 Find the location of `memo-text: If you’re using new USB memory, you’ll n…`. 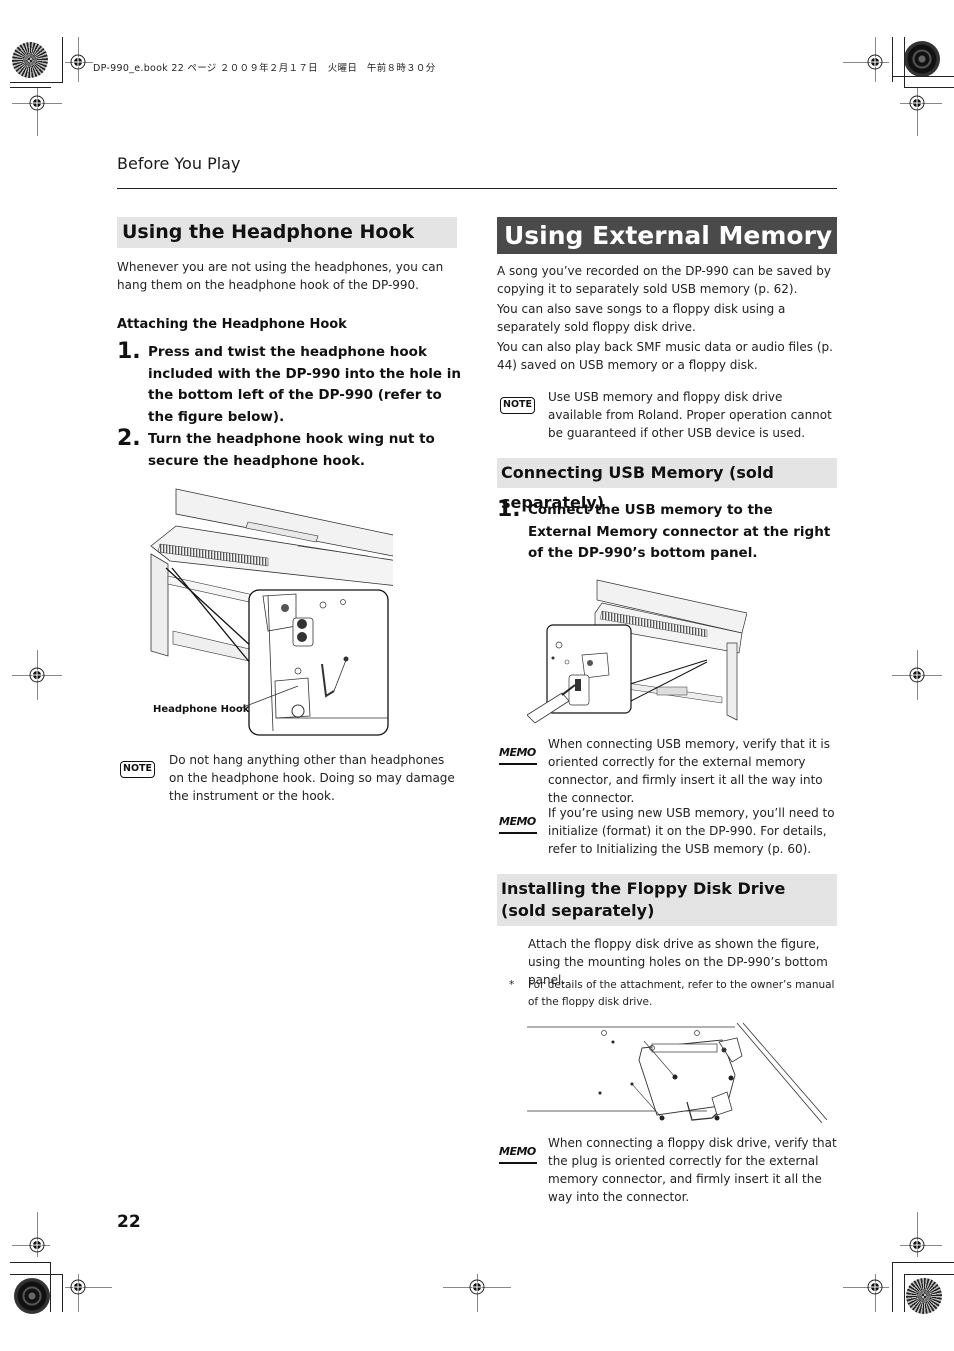

memo-text: If you’re using new USB memory, you’ll n… is located at coordinates (691, 831).